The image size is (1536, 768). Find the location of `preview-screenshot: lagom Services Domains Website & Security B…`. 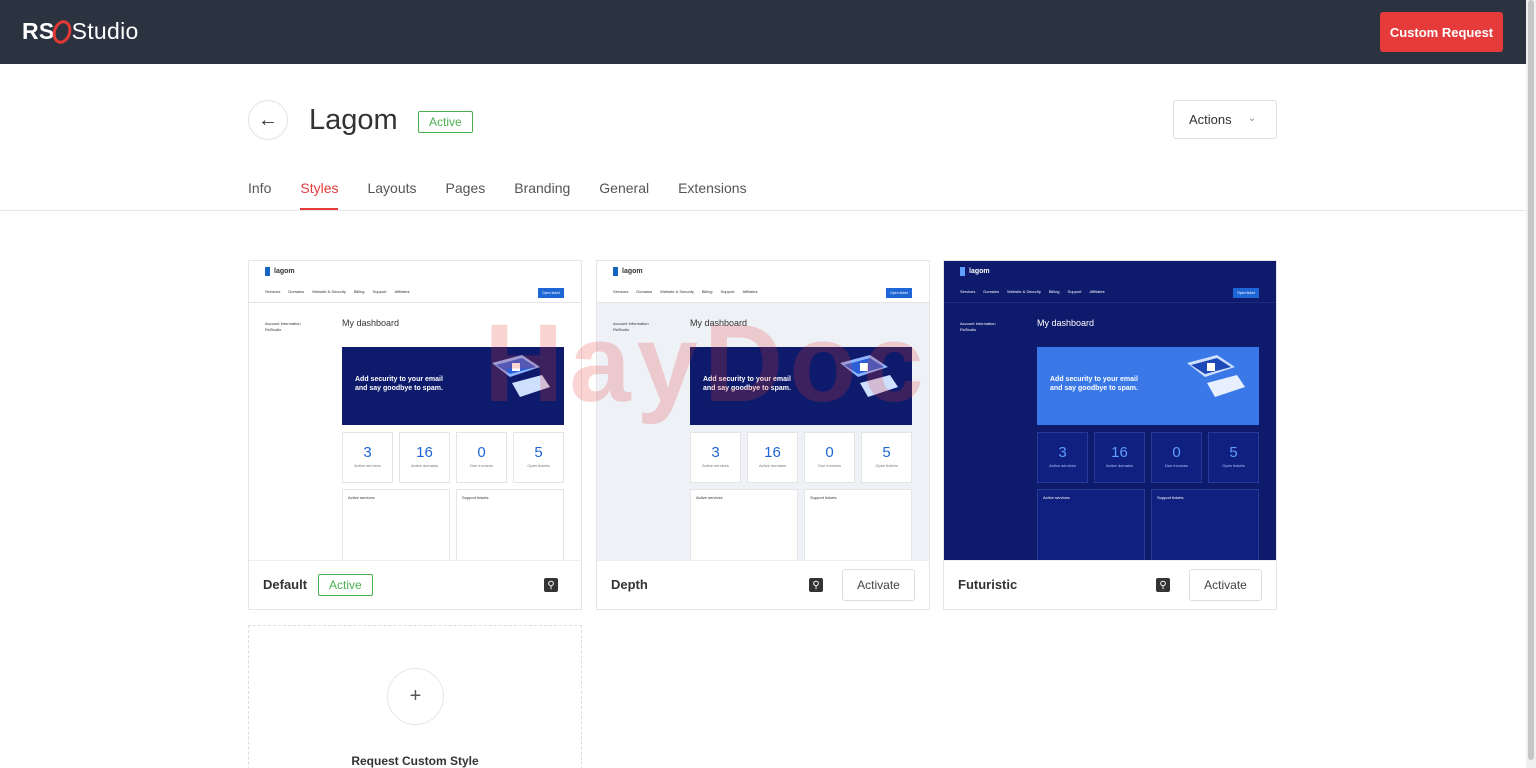

preview-screenshot: lagom Services Domains Website & Security B… is located at coordinates (415, 410).